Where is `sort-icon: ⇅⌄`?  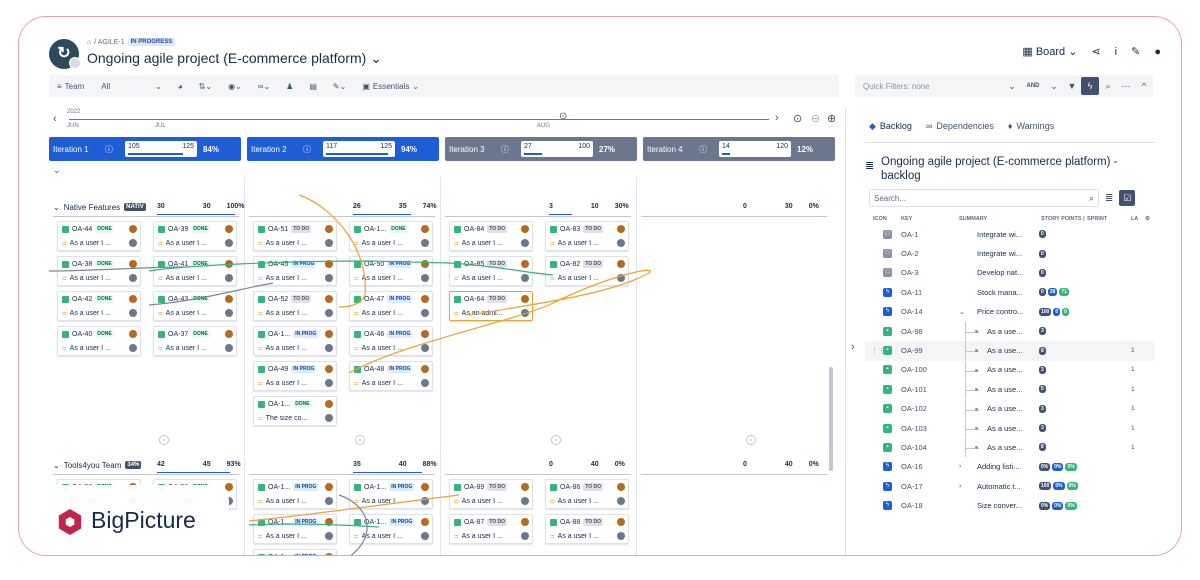
sort-icon: ⇅⌄ is located at coordinates (205, 86).